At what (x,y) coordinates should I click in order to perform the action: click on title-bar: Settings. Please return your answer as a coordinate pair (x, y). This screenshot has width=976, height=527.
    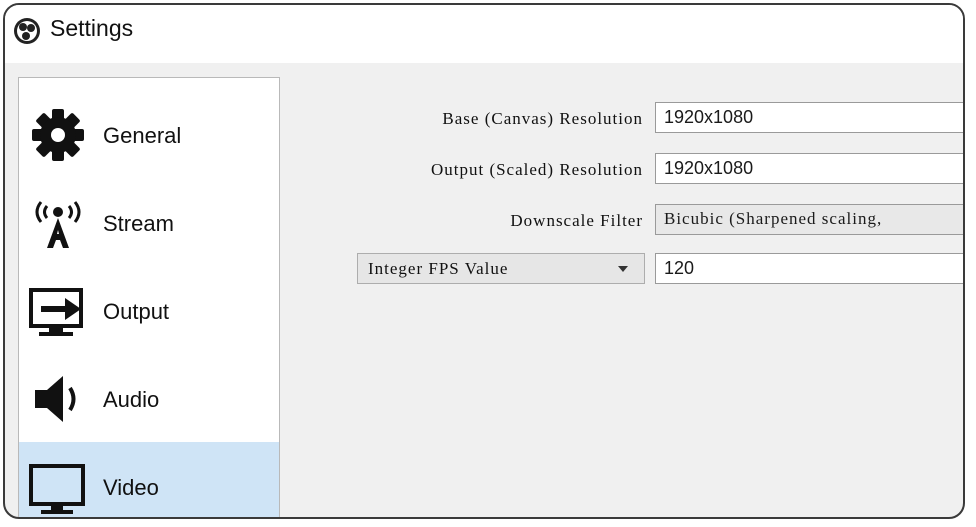
    Looking at the image, I should click on (484, 34).